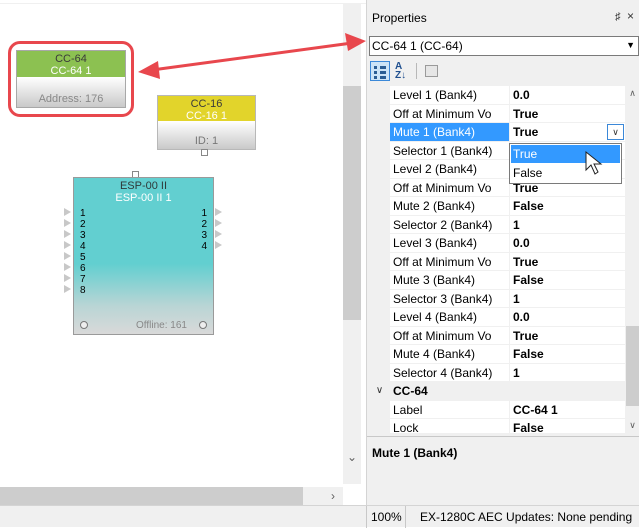  Describe the element at coordinates (206, 104) in the screenshot. I see `cc16-block-type: CC-16` at that location.